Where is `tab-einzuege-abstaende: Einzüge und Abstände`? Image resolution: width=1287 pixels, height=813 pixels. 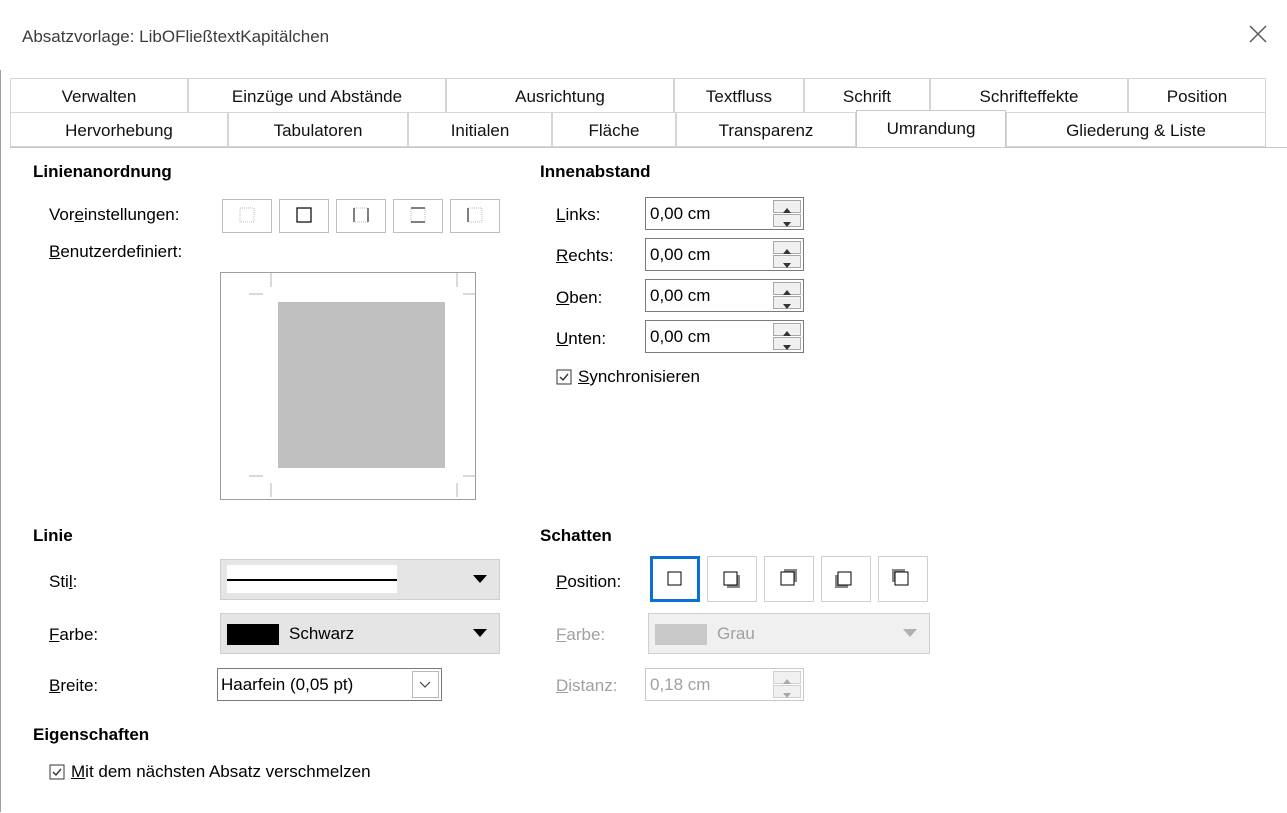
tab-einzuege-abstaende: Einzüge und Abstände is located at coordinates (317, 95).